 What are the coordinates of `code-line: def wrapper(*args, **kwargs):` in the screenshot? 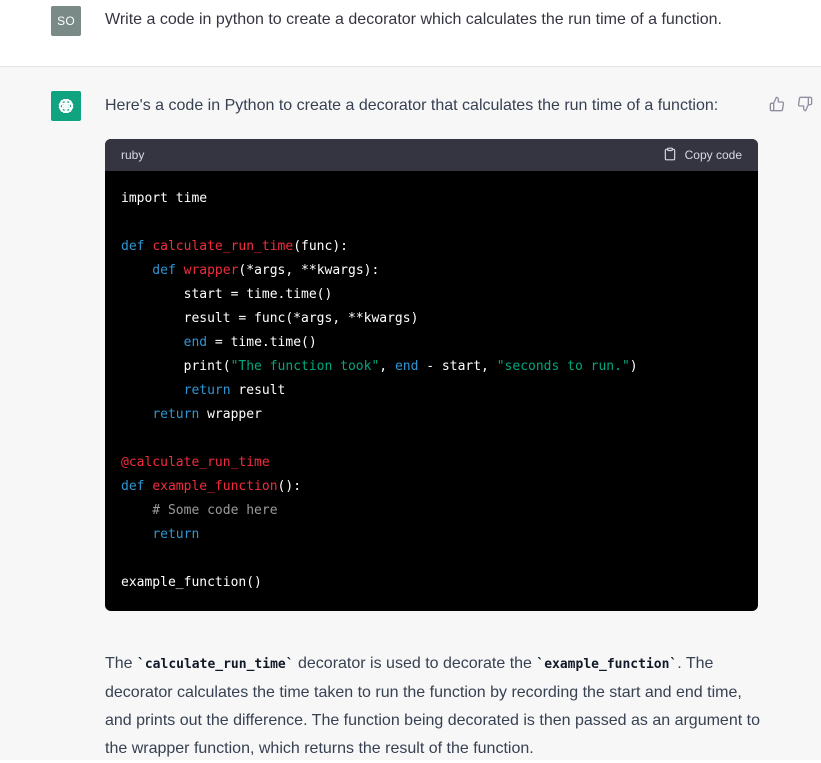 It's located at (431, 271).